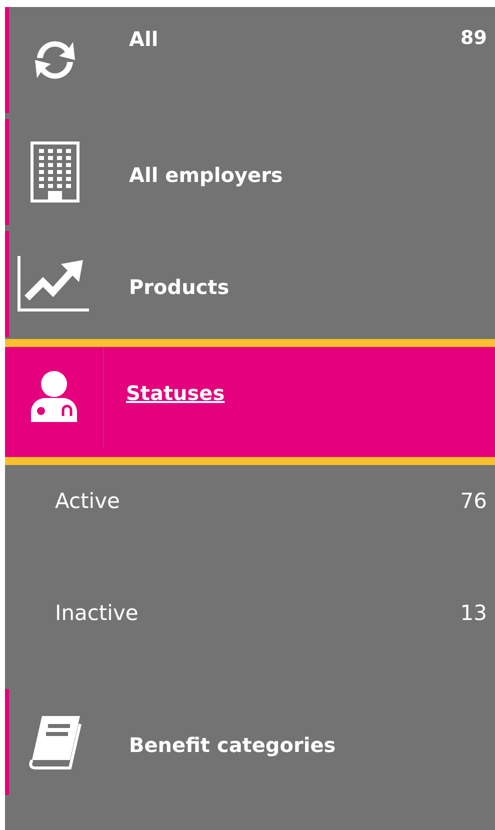 This screenshot has height=830, width=495. What do you see at coordinates (175, 393) in the screenshot?
I see `category-label: Statuses` at bounding box center [175, 393].